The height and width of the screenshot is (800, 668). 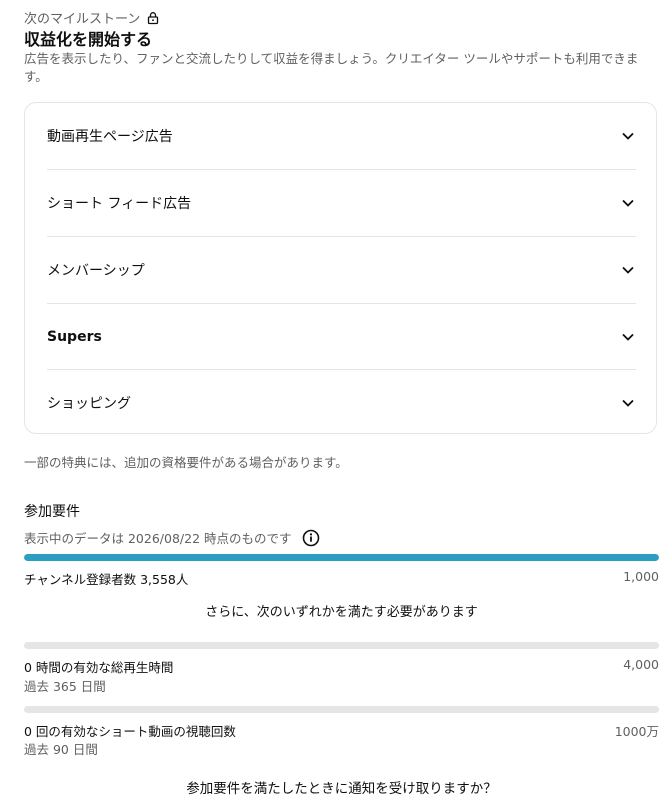 I want to click on watch-hours-metric: 0 時間の有効な総再生時間, so click(x=99, y=667).